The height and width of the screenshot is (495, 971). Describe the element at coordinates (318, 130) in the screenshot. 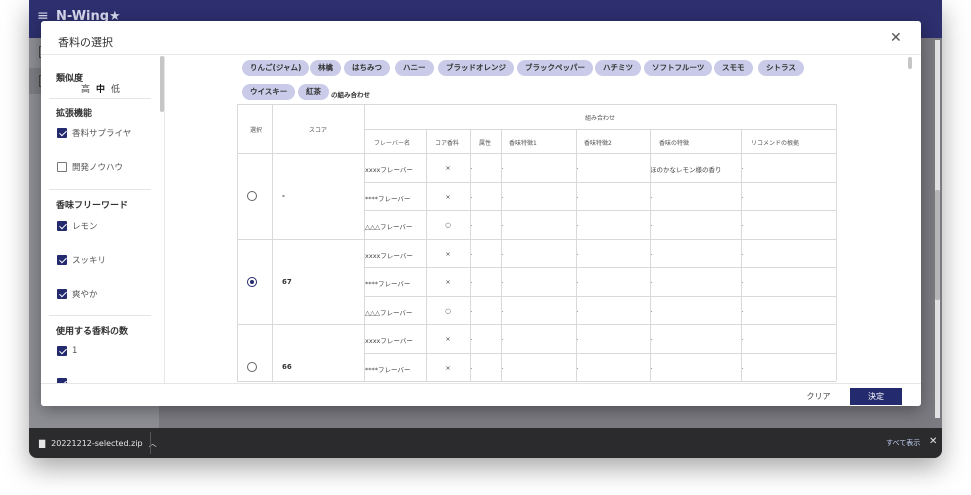

I see `header-score: スコア` at that location.